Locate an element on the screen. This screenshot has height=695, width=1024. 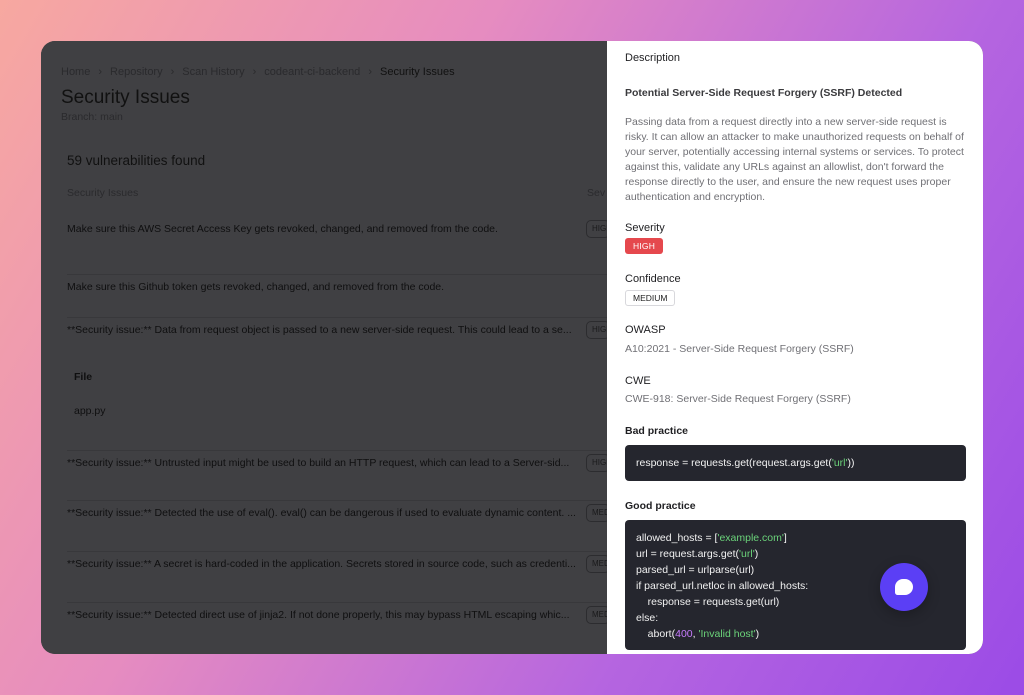
code-line: abort(400, 'Invalid host') is located at coordinates (795, 634).